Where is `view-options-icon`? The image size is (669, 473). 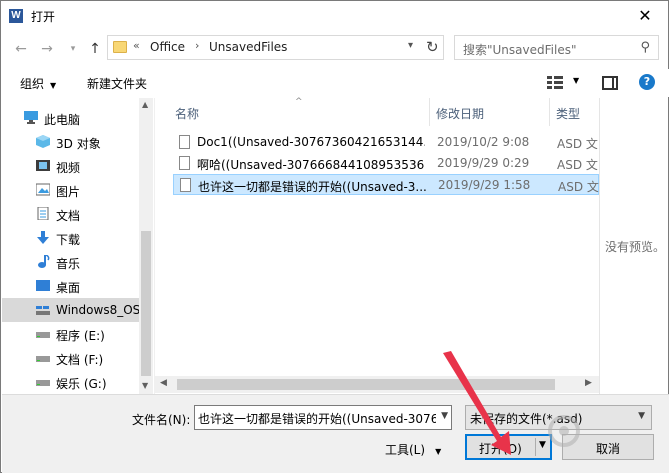 view-options-icon is located at coordinates (555, 83).